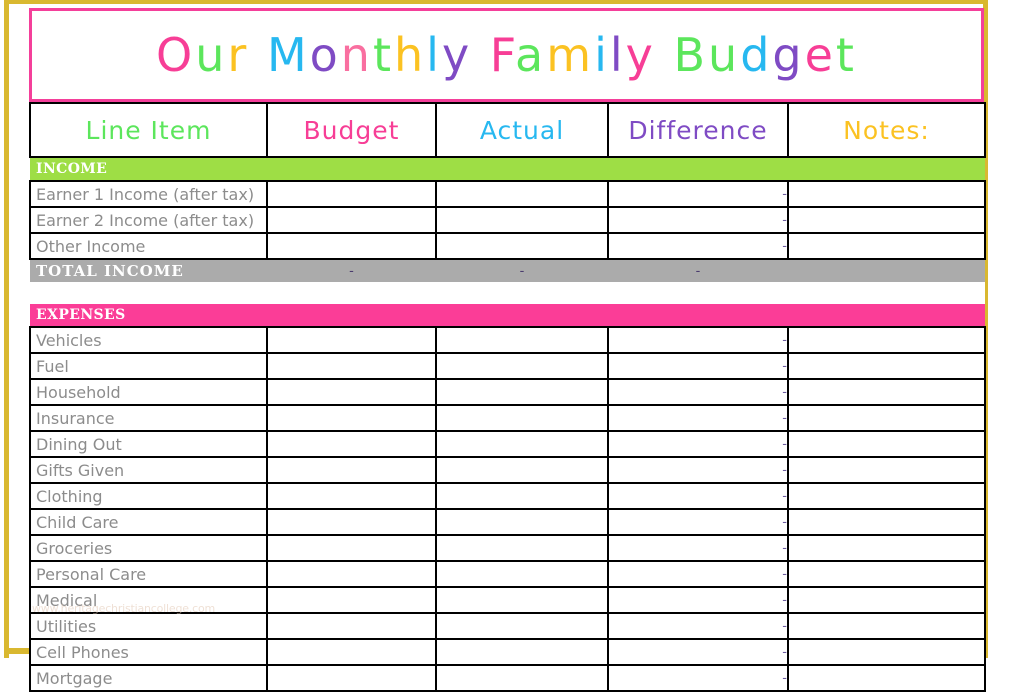 The image size is (1010, 692). I want to click on table-row: Medical -, so click(507, 600).